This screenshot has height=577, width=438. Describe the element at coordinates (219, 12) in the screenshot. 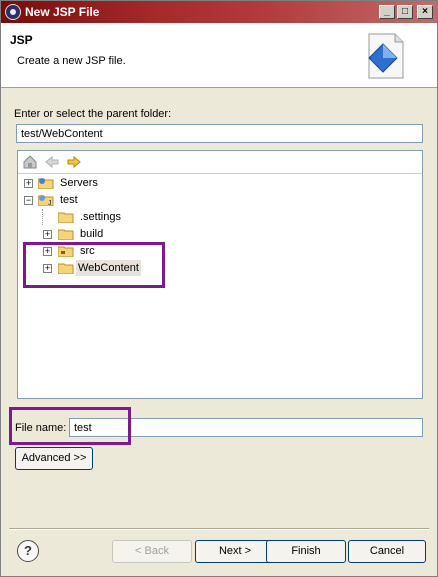

I see `title-bar: New JSP File _ □ ×` at that location.